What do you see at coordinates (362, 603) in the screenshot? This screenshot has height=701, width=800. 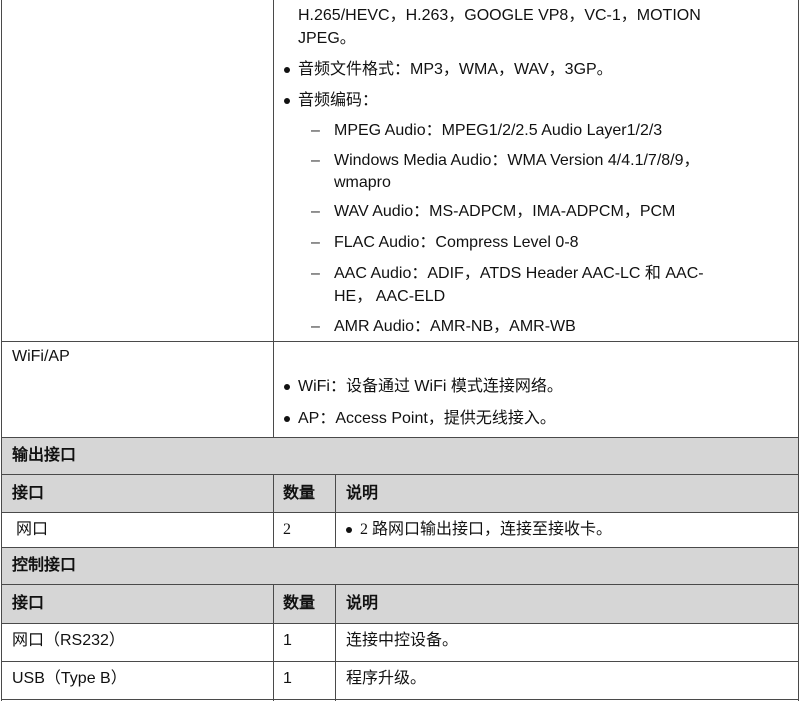 I see `control-header-desc: 说明` at bounding box center [362, 603].